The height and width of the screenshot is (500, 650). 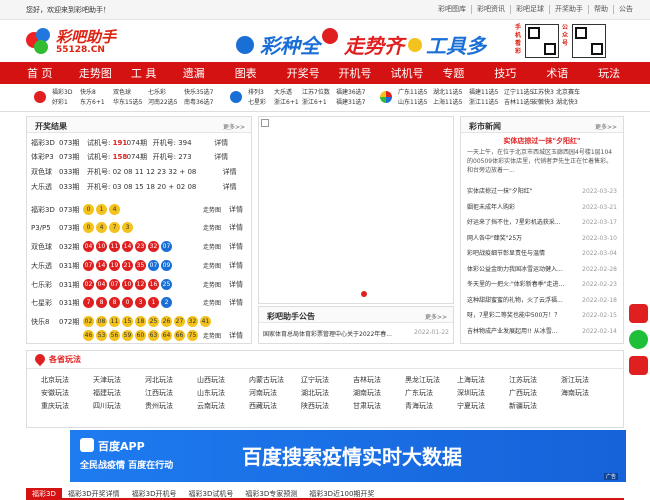 I want to click on province-link: 广东玩法, so click(x=431, y=393).